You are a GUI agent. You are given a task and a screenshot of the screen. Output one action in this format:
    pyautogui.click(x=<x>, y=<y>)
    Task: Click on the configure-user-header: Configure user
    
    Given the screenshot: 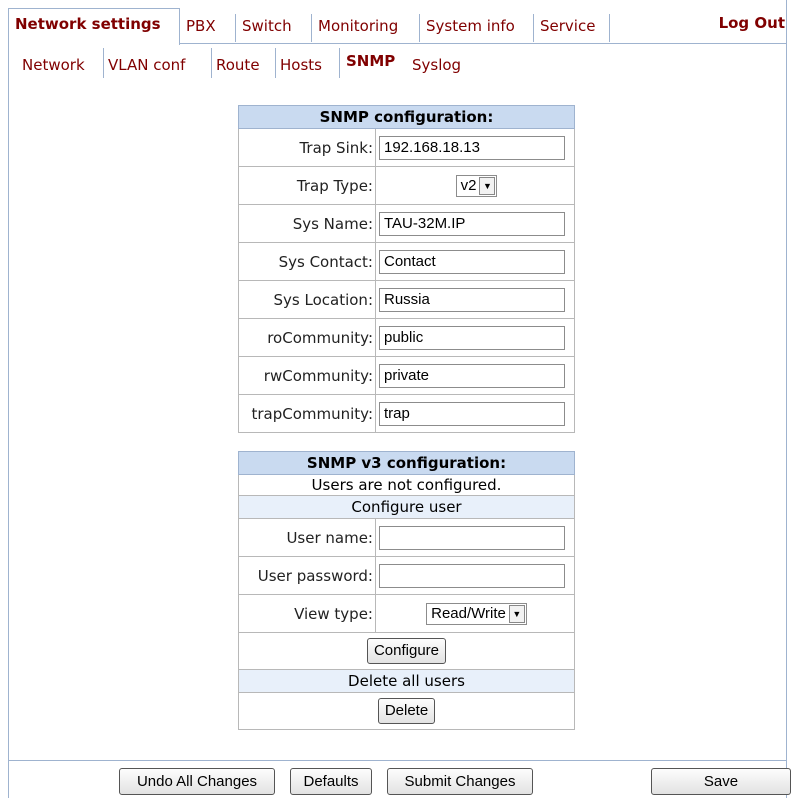 What is the action you would take?
    pyautogui.click(x=406, y=507)
    